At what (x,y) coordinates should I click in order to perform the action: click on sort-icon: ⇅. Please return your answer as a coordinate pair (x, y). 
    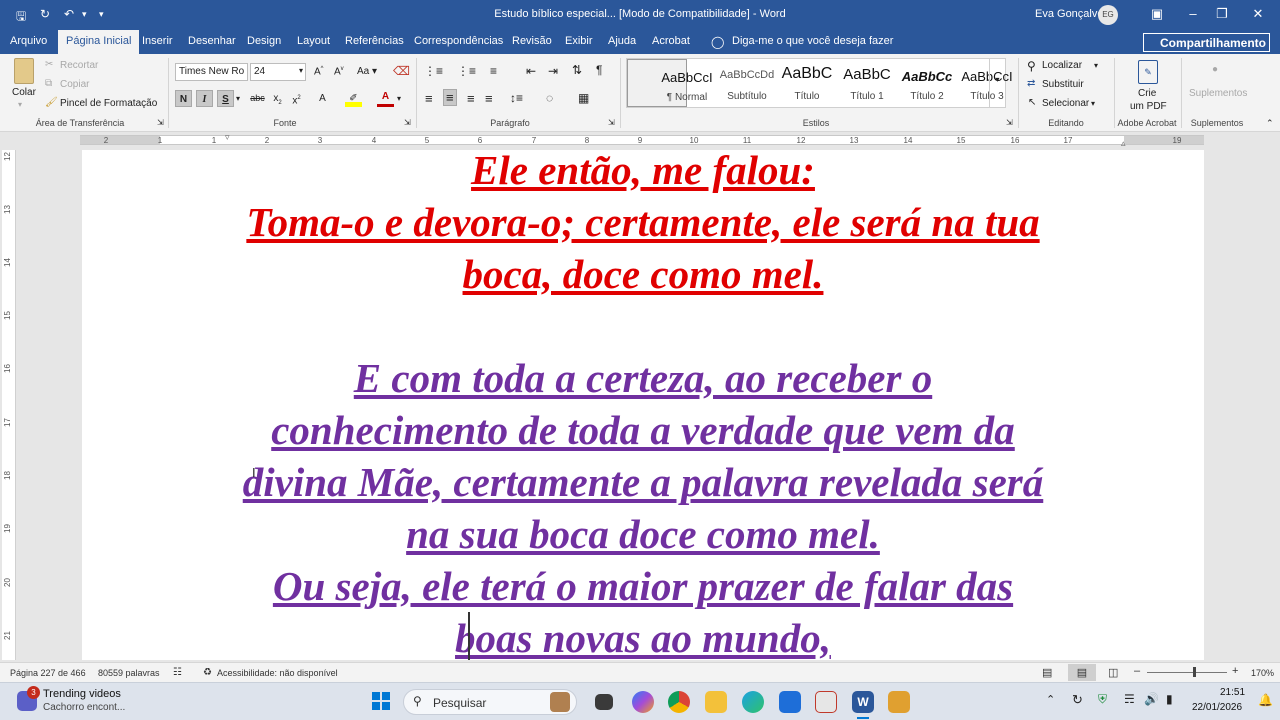
    Looking at the image, I should click on (577, 70).